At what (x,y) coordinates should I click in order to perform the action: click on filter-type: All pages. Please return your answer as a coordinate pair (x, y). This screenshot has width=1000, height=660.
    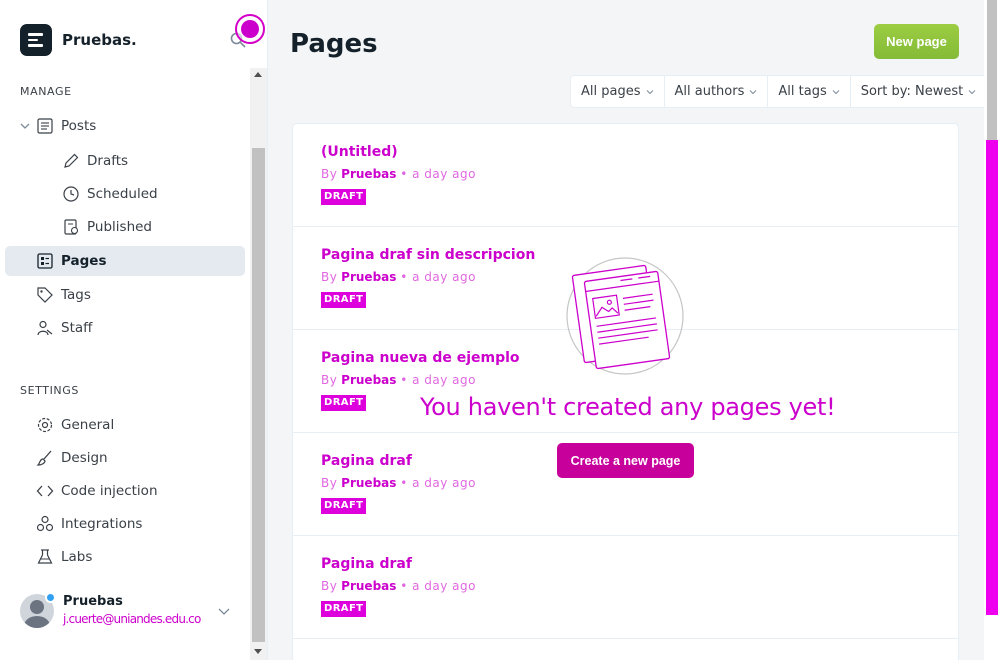
    Looking at the image, I should click on (618, 91).